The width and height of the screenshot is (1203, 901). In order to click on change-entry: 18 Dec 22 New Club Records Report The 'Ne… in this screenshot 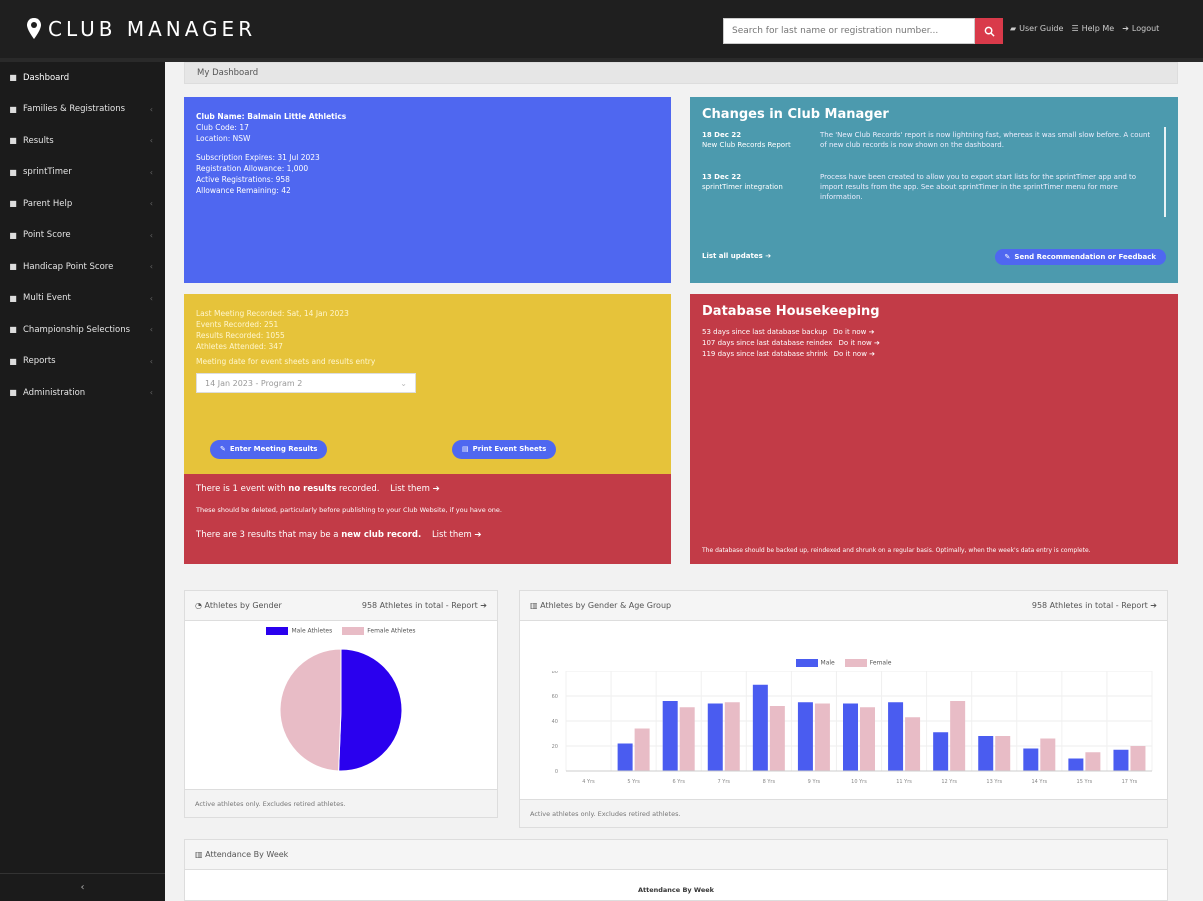, I will do `click(934, 140)`.